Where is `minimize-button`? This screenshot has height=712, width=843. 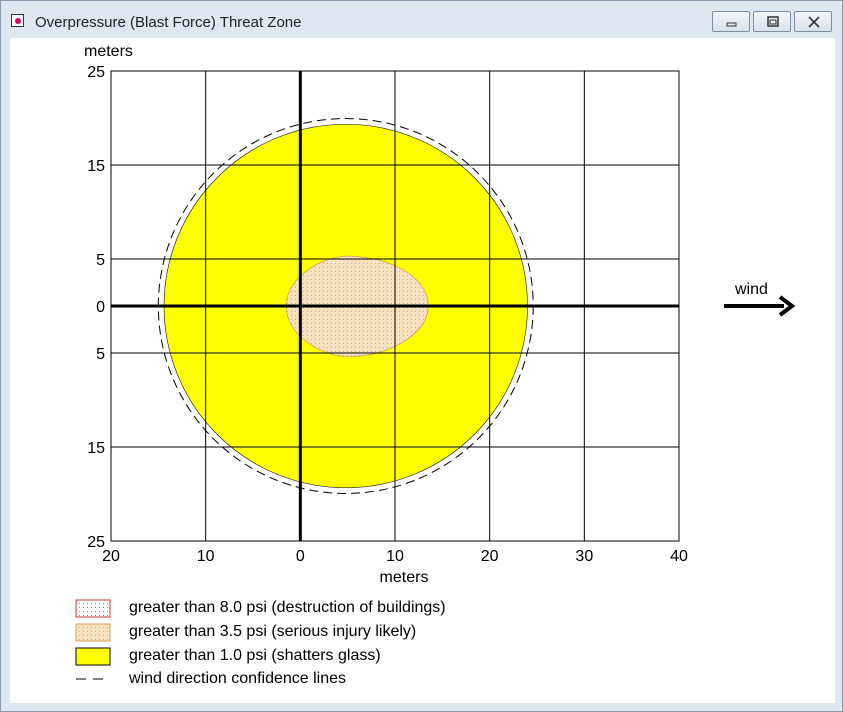
minimize-button is located at coordinates (731, 21).